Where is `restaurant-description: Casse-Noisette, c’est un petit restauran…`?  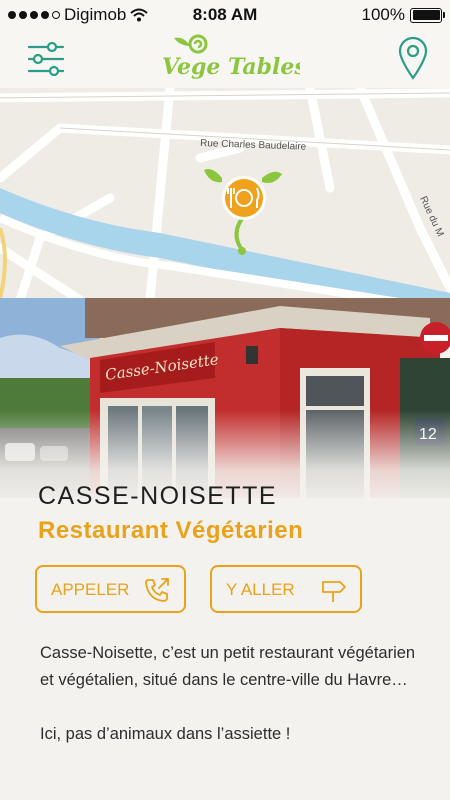 restaurant-description: Casse-Noisette, c’est un petit restauran… is located at coordinates (230, 694).